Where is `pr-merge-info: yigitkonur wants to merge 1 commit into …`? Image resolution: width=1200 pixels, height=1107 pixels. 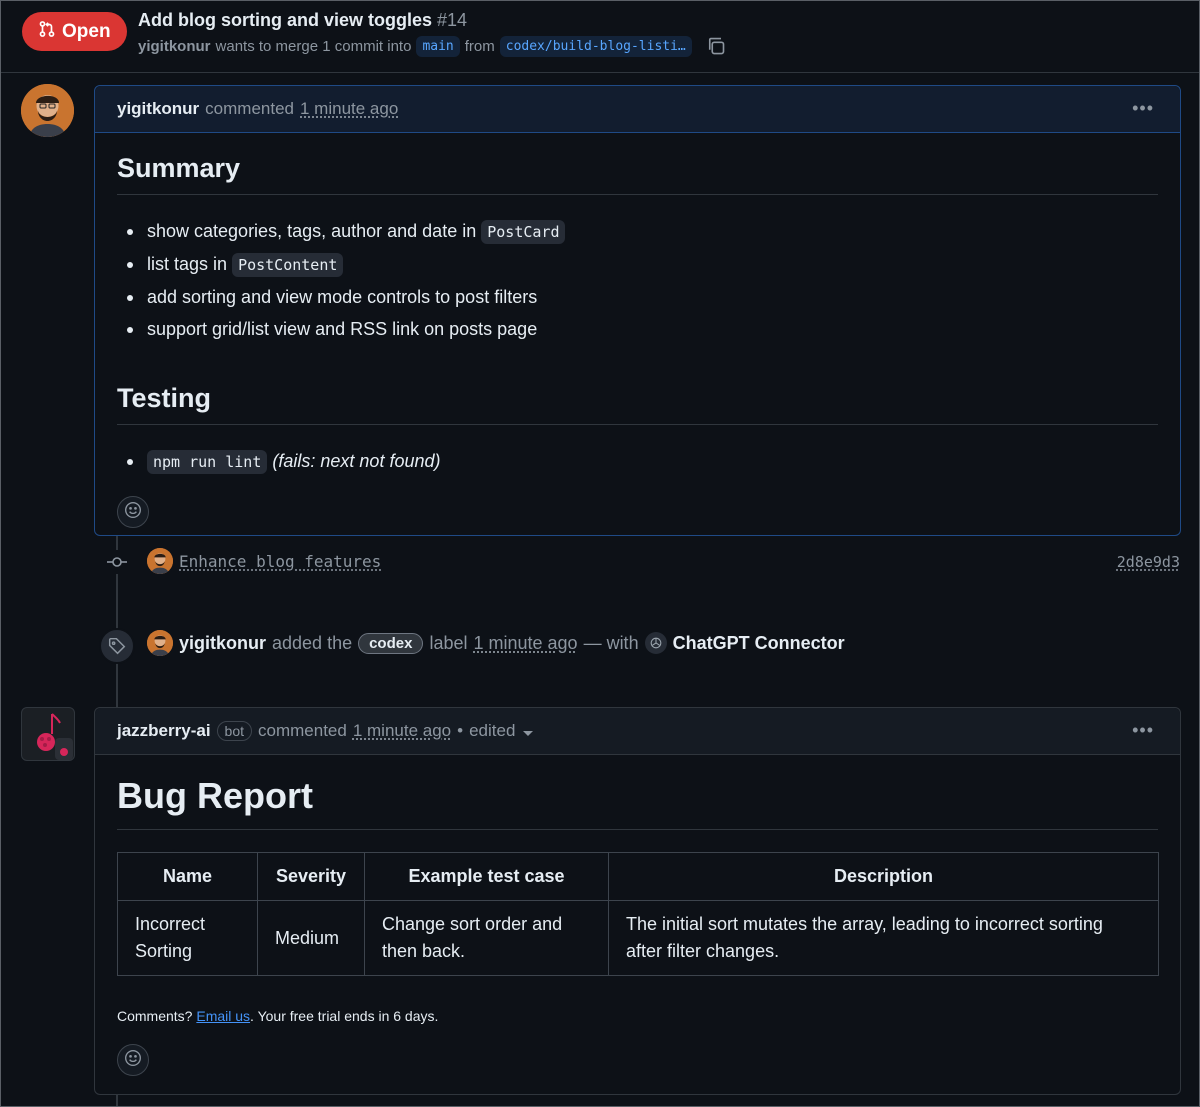 pr-merge-info: yigitkonur wants to merge 1 commit into … is located at coordinates (432, 46).